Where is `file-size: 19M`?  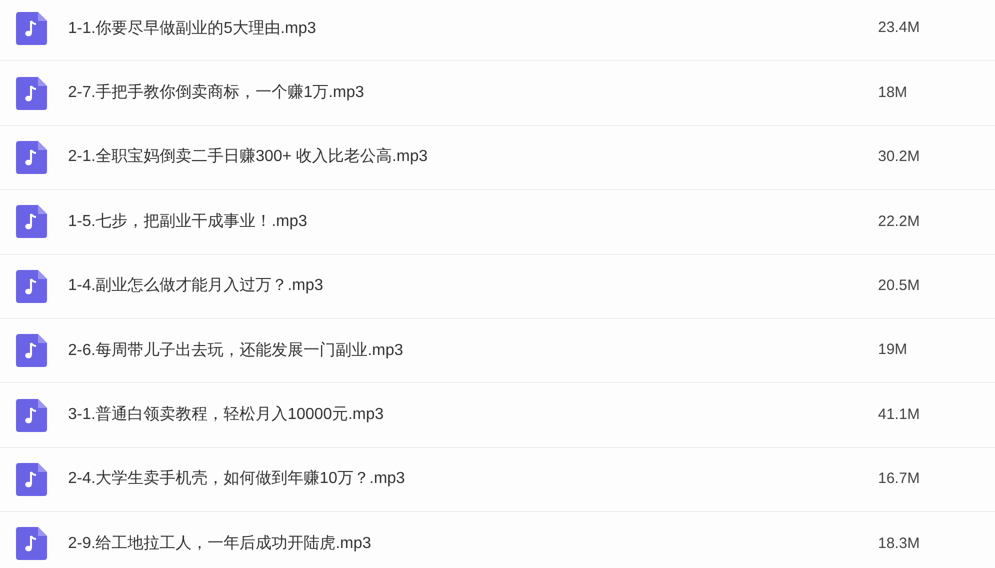
file-size: 19M is located at coordinates (893, 350).